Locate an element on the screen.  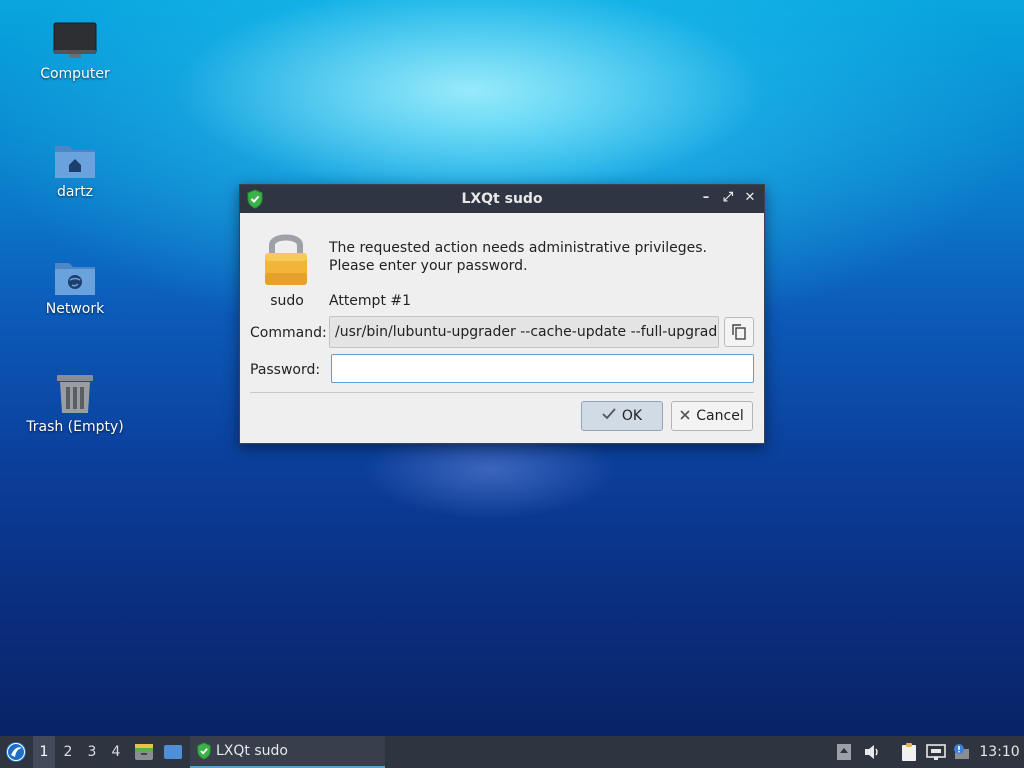
desktop-icon-home: dartz is located at coordinates (75, 170).